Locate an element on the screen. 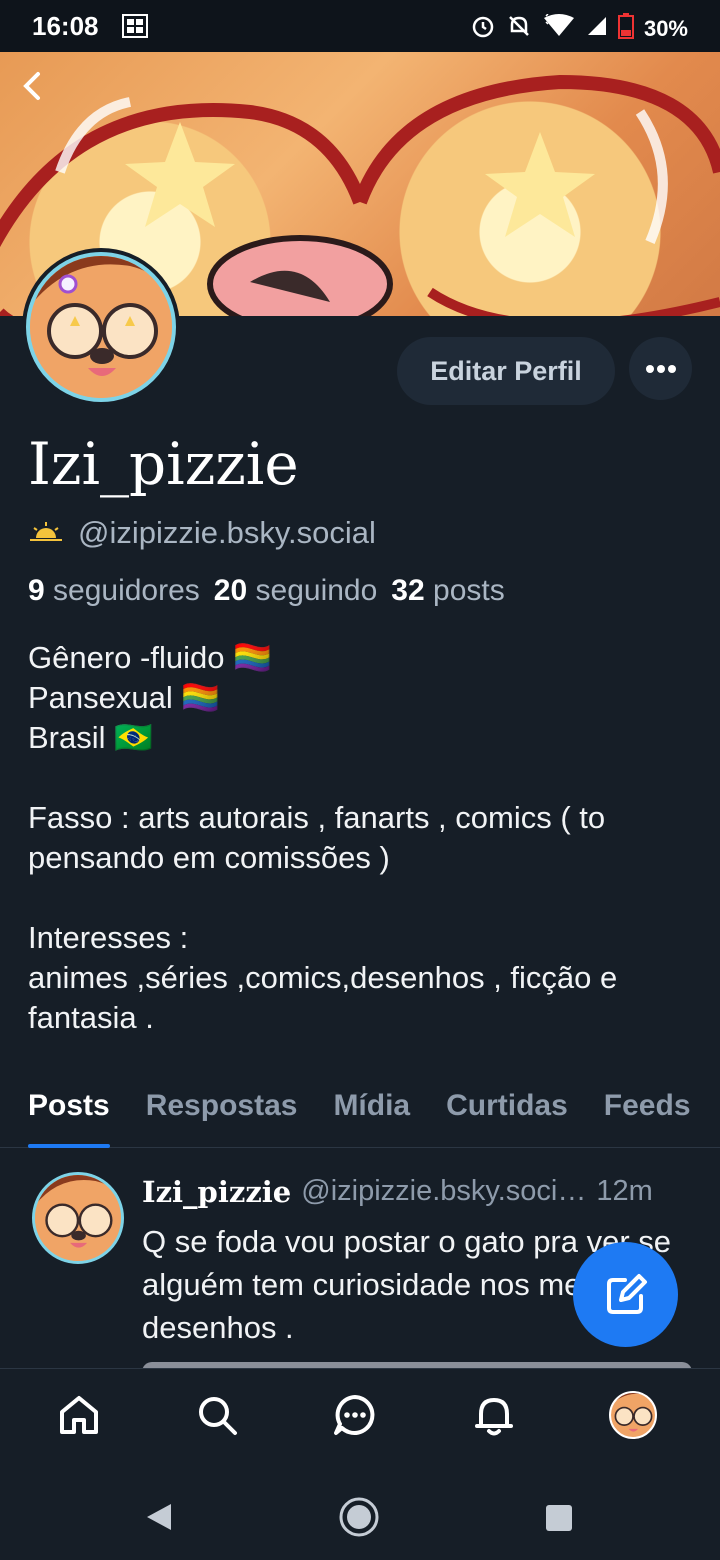 This screenshot has width=720, height=1560. tab-replies: Respostas is located at coordinates (222, 1114).